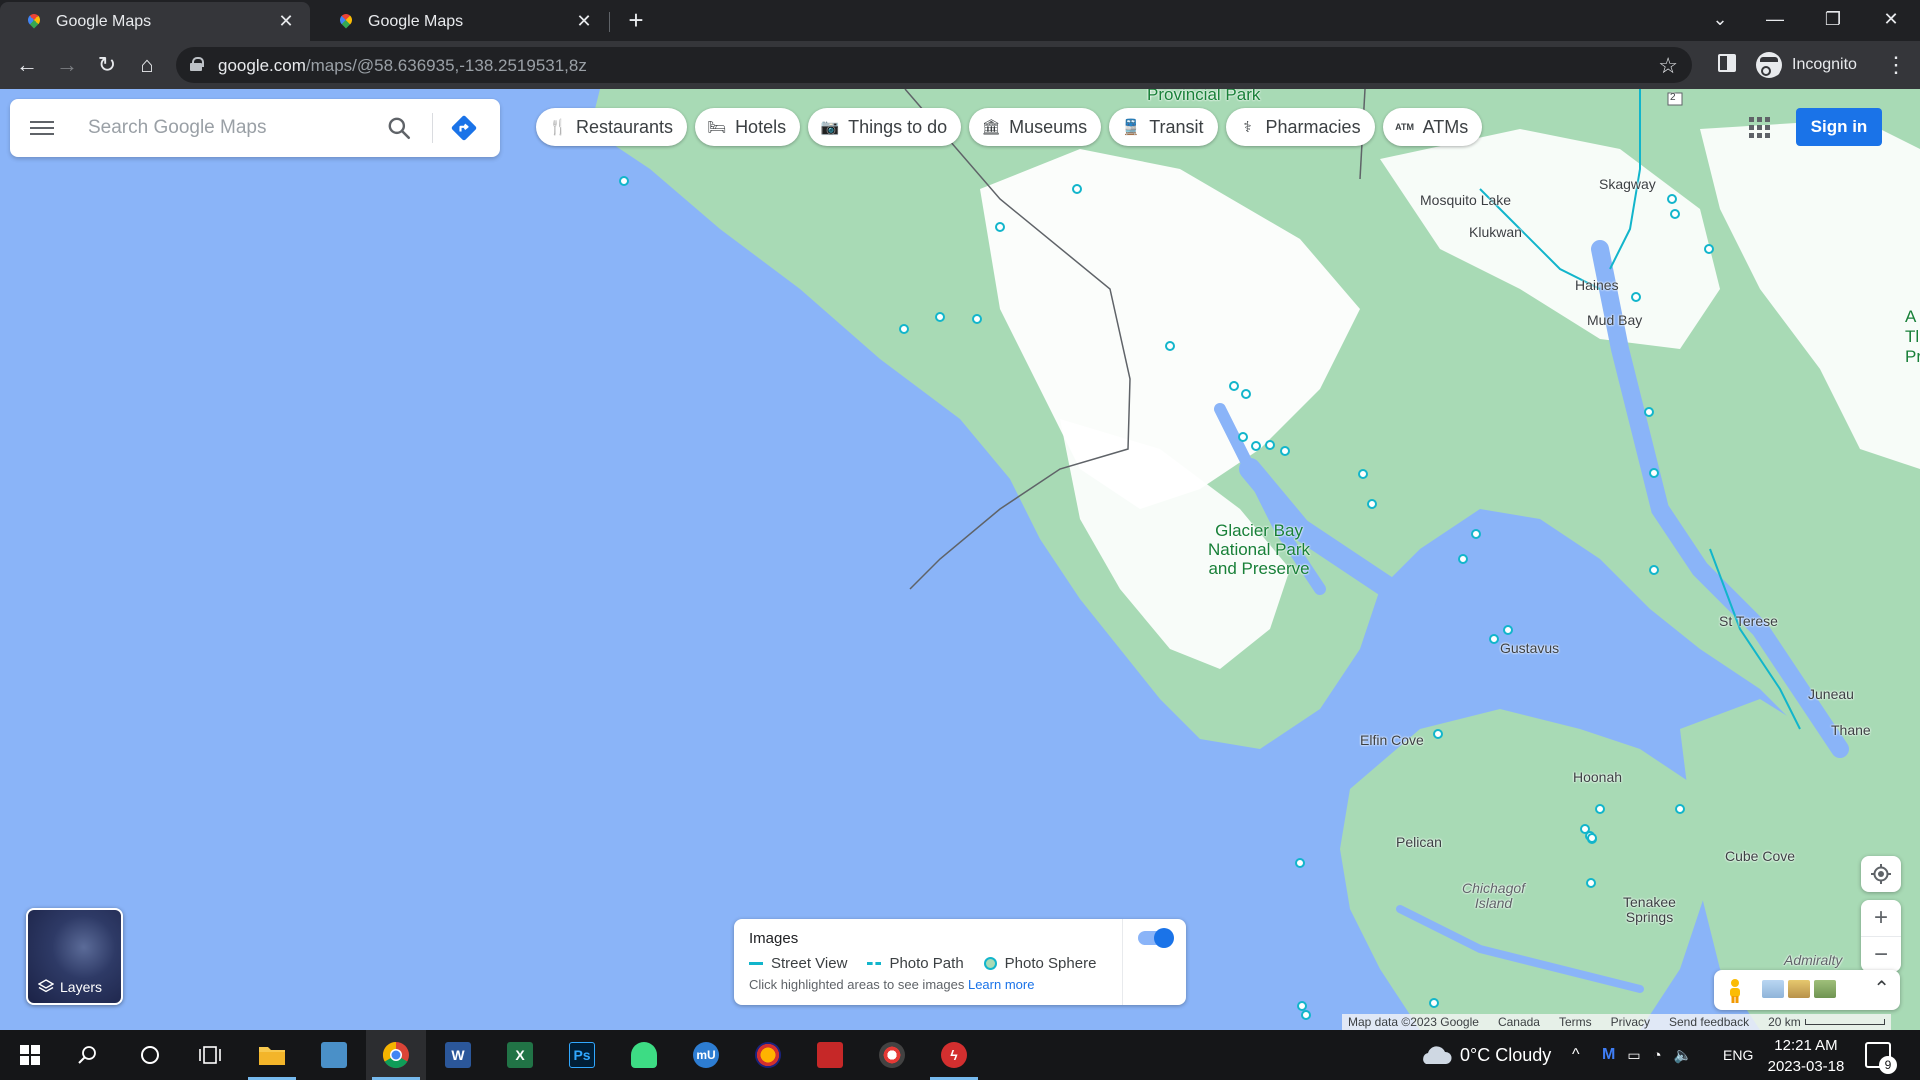  I want to click on map-label-mud-bay: Mud Bay, so click(1614, 320).